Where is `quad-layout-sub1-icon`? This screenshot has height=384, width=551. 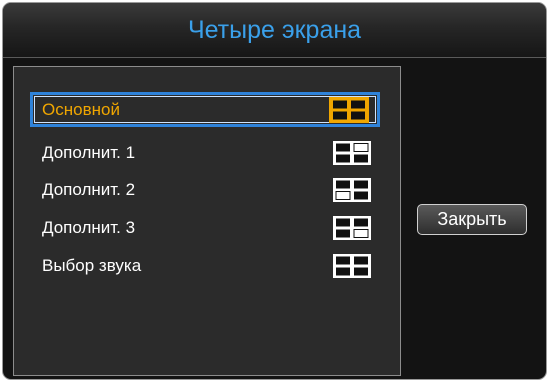
quad-layout-sub1-icon is located at coordinates (352, 152).